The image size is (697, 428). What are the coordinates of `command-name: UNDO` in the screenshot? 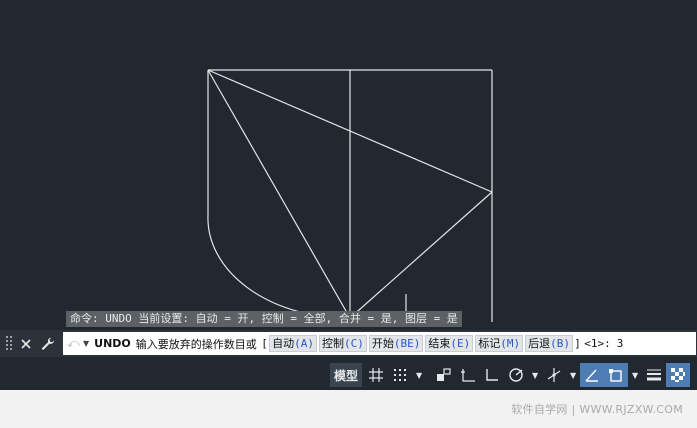 It's located at (112, 343).